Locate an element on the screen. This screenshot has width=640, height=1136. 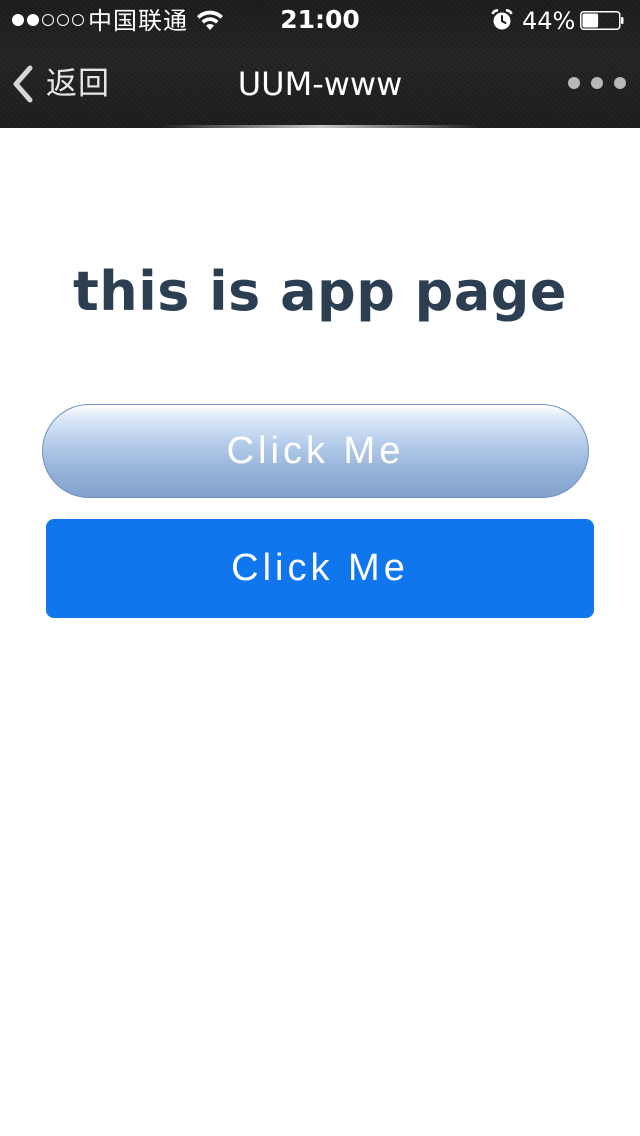
page-heading: this is app page is located at coordinates (320, 291).